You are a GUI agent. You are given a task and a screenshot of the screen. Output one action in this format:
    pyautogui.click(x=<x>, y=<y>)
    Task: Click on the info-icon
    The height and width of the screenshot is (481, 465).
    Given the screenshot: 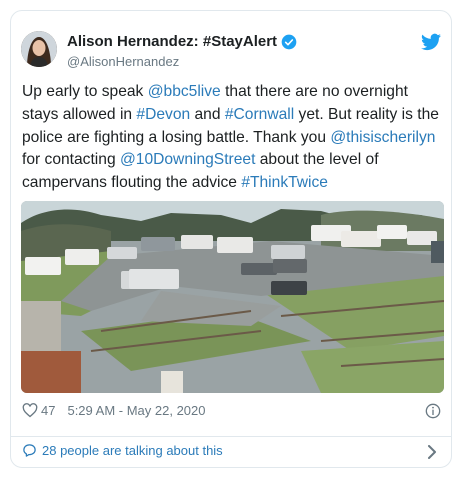 What is the action you would take?
    pyautogui.click(x=433, y=411)
    